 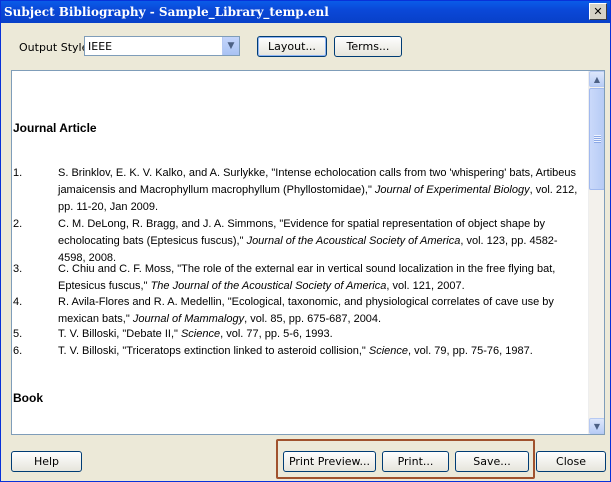 I want to click on reference-number: 2., so click(x=18, y=224).